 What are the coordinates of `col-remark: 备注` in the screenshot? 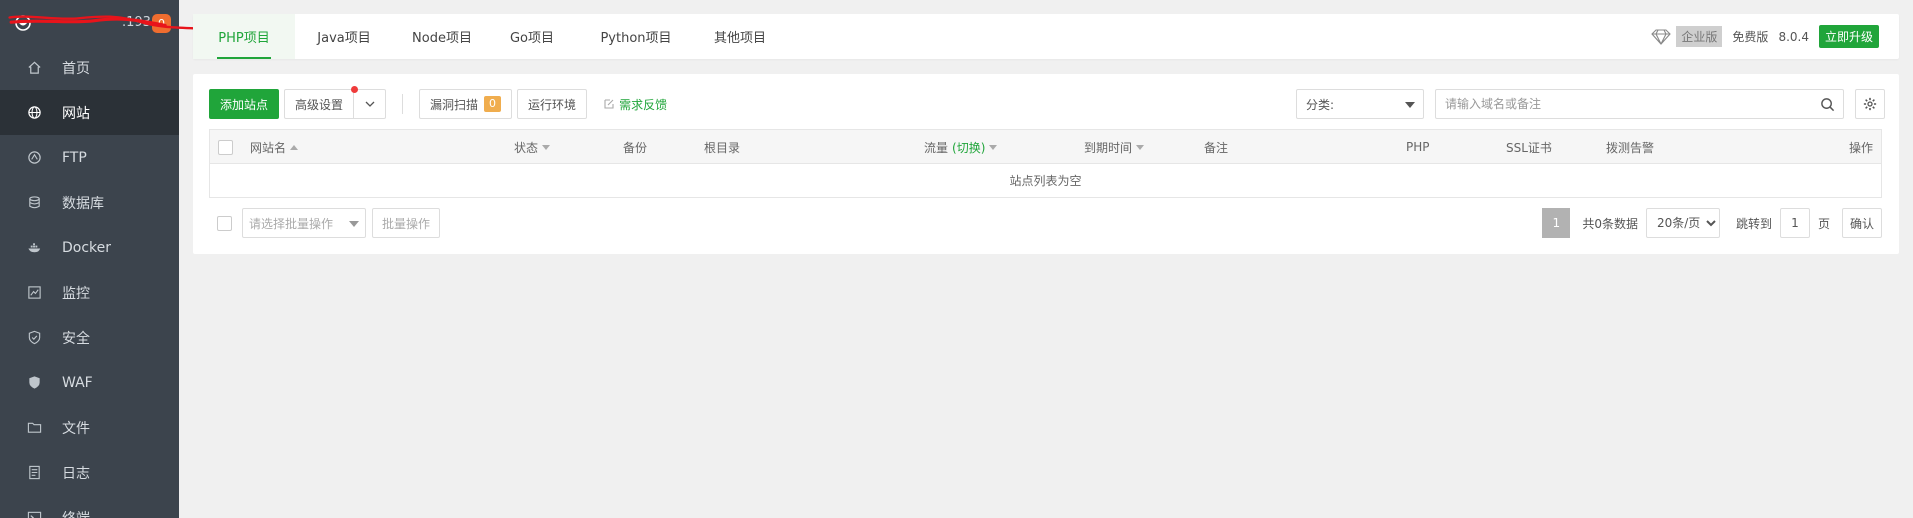 It's located at (1216, 147).